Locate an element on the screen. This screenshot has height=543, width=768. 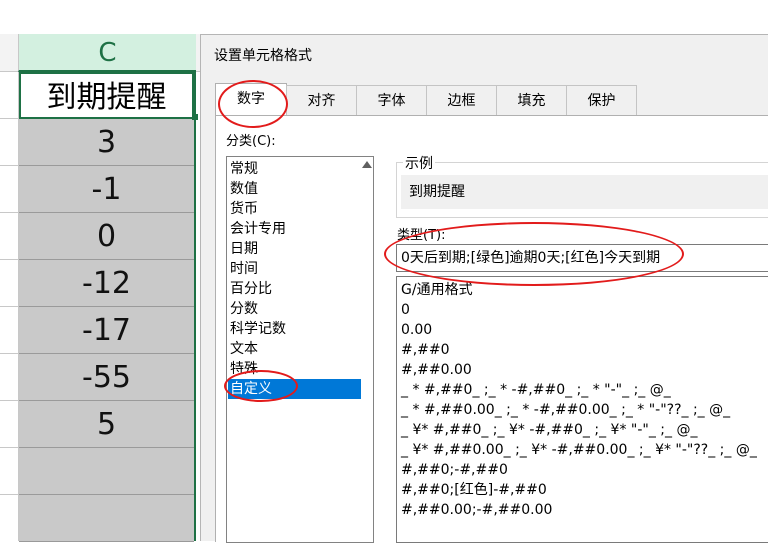
column-b-cells is located at coordinates (9, 306).